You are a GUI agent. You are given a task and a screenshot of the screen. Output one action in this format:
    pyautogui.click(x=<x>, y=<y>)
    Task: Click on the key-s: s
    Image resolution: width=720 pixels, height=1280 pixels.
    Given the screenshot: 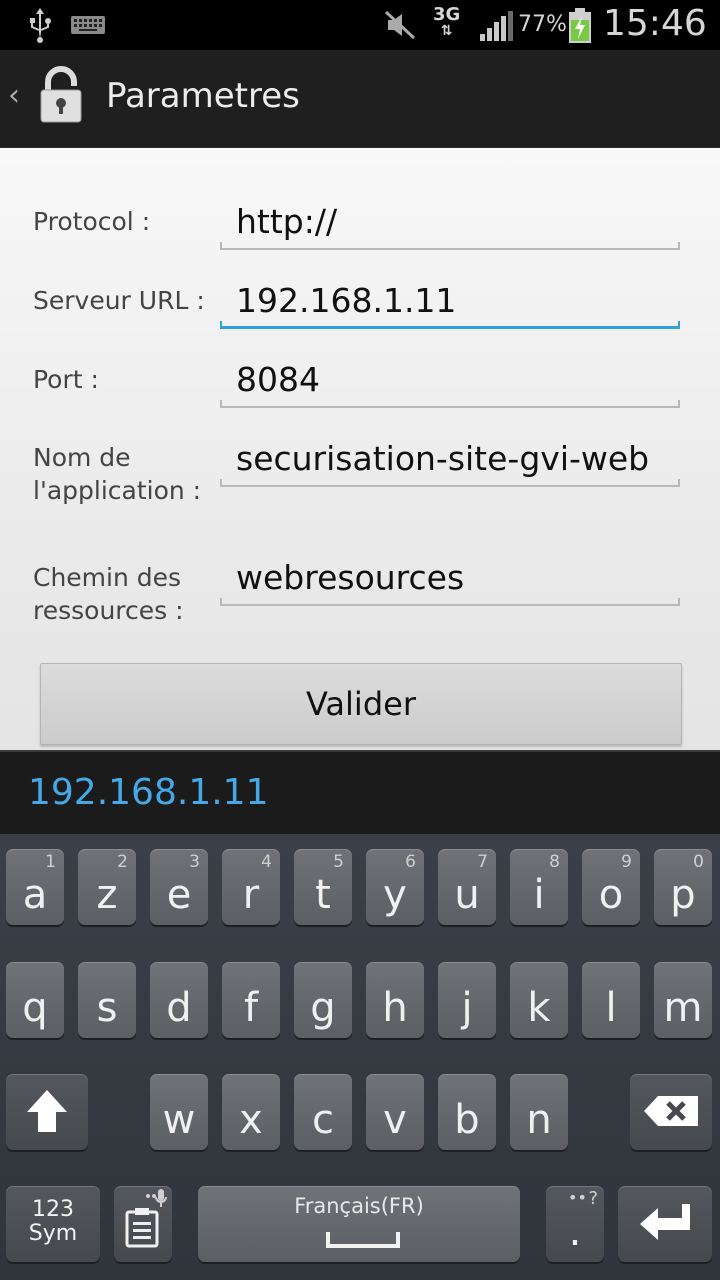 What is the action you would take?
    pyautogui.click(x=107, y=1000)
    